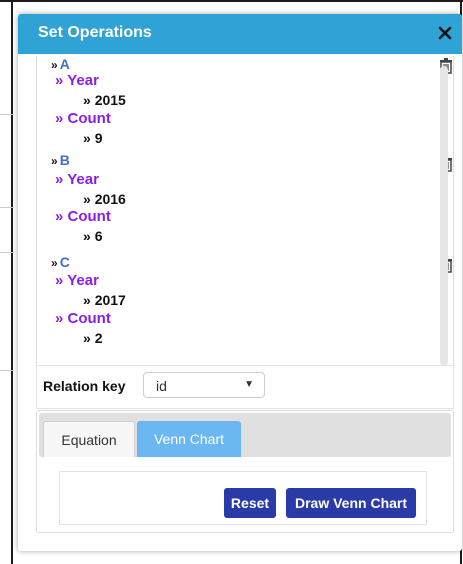  Describe the element at coordinates (249, 384) in the screenshot. I see `chevron-down-icon: ▼` at that location.